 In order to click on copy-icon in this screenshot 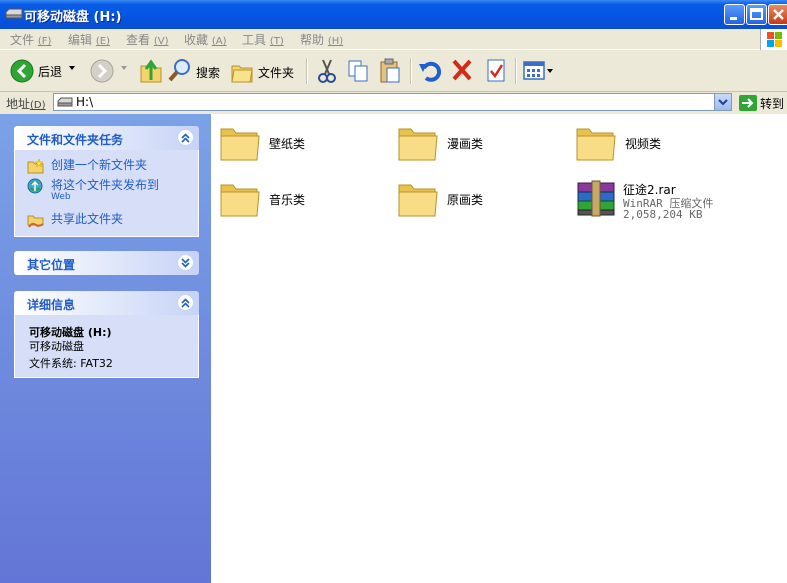, I will do `click(358, 71)`.